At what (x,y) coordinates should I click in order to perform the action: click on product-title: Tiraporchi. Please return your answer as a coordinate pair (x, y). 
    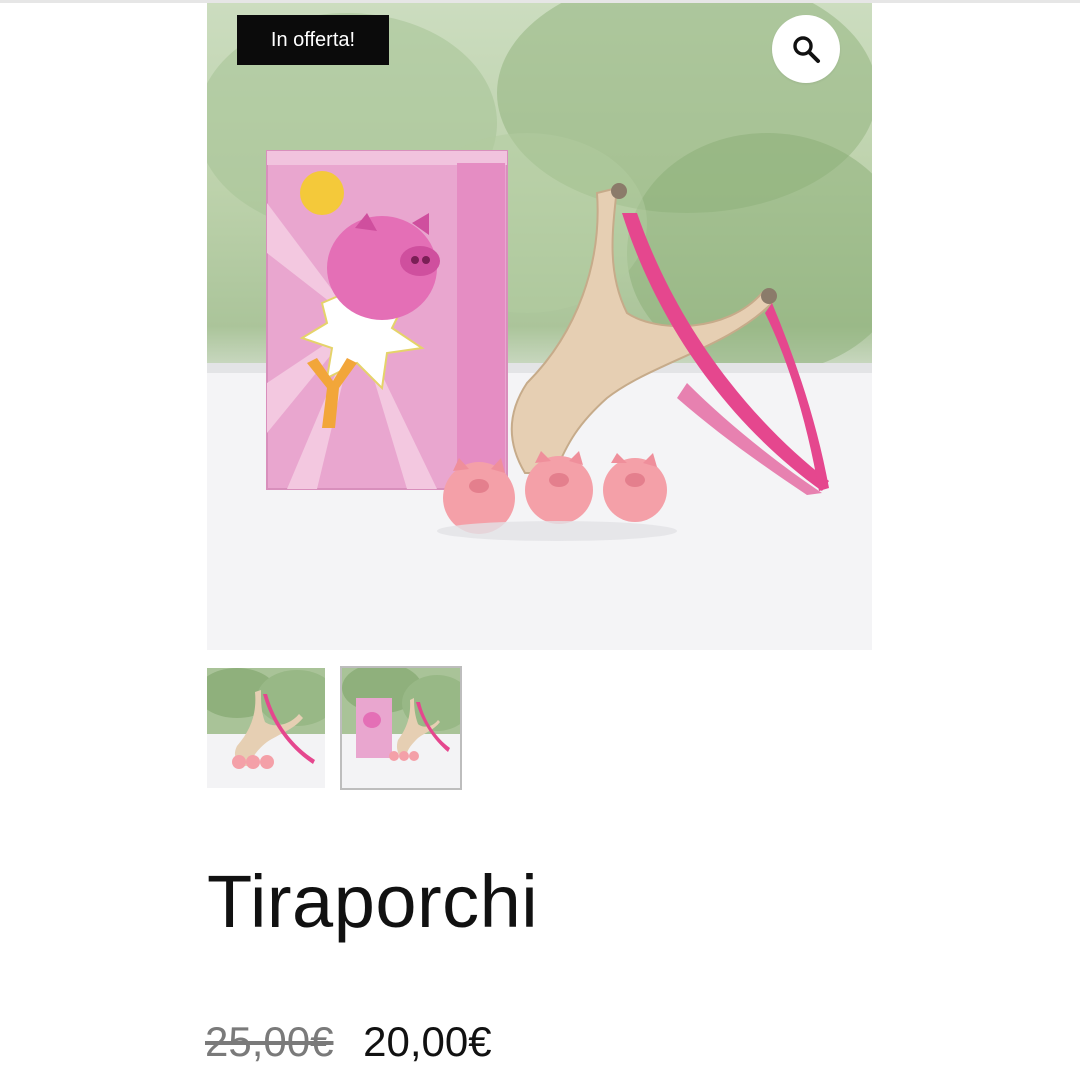
    Looking at the image, I should click on (373, 901).